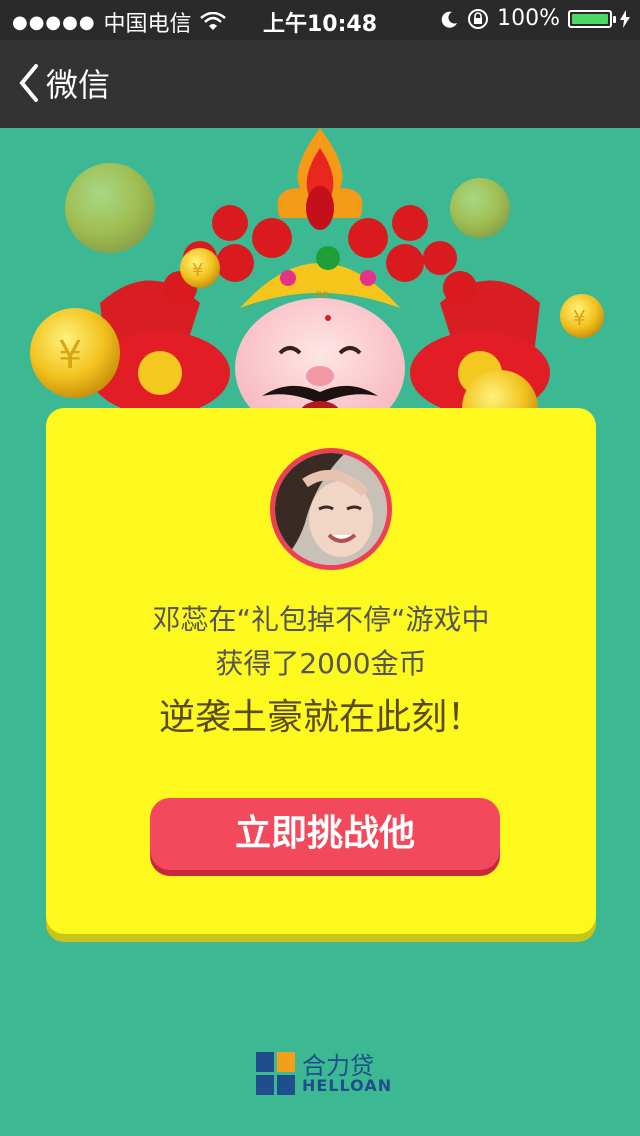  What do you see at coordinates (320, 84) in the screenshot?
I see `navigation-bar: 微信` at bounding box center [320, 84].